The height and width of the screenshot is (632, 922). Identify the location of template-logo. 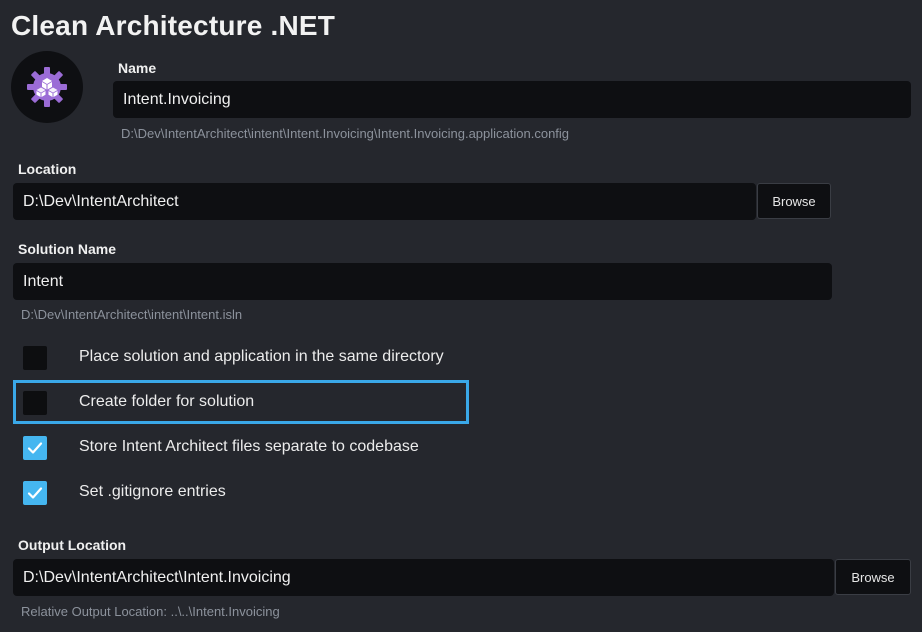
(47, 87).